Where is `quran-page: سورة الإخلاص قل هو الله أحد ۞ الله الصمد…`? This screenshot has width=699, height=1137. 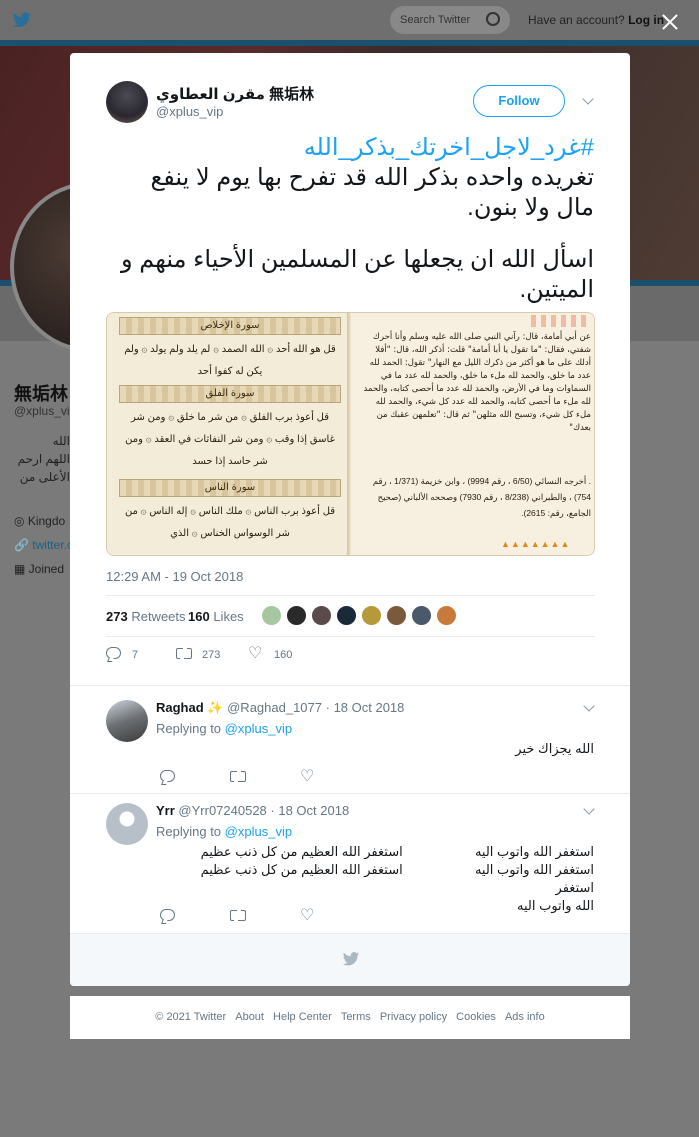
quran-page: سورة الإخلاص قل هو الله أحد ۞ الله الصمد… is located at coordinates (229, 434).